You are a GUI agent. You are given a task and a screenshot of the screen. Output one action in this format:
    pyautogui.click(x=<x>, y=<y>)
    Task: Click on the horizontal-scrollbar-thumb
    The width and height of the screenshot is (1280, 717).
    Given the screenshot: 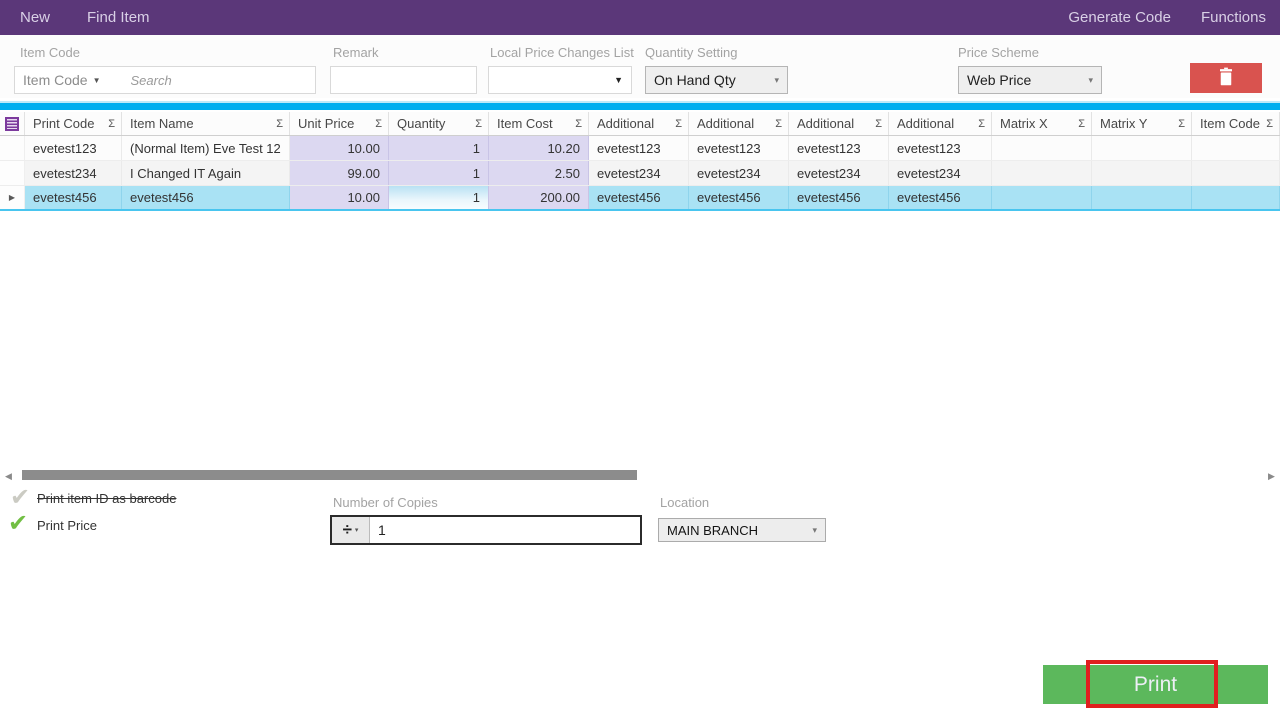 What is the action you would take?
    pyautogui.click(x=329, y=475)
    